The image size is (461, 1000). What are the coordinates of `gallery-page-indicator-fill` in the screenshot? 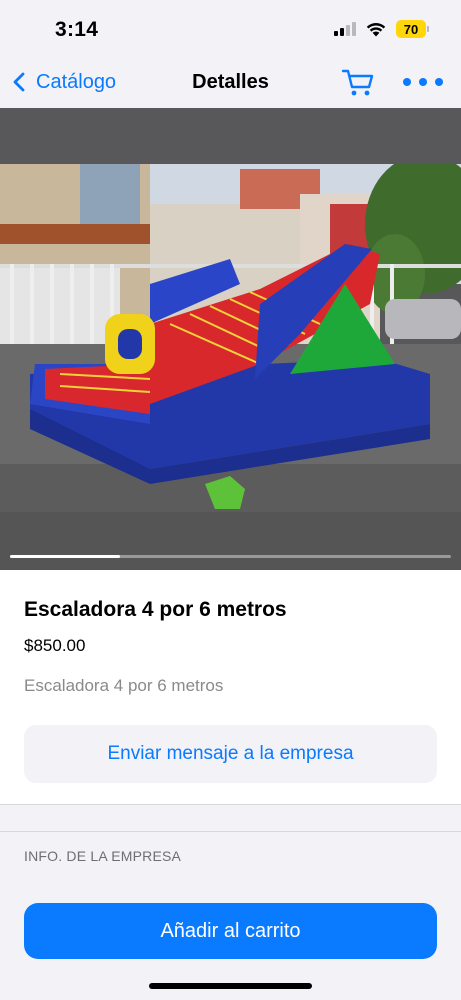 It's located at (65, 556).